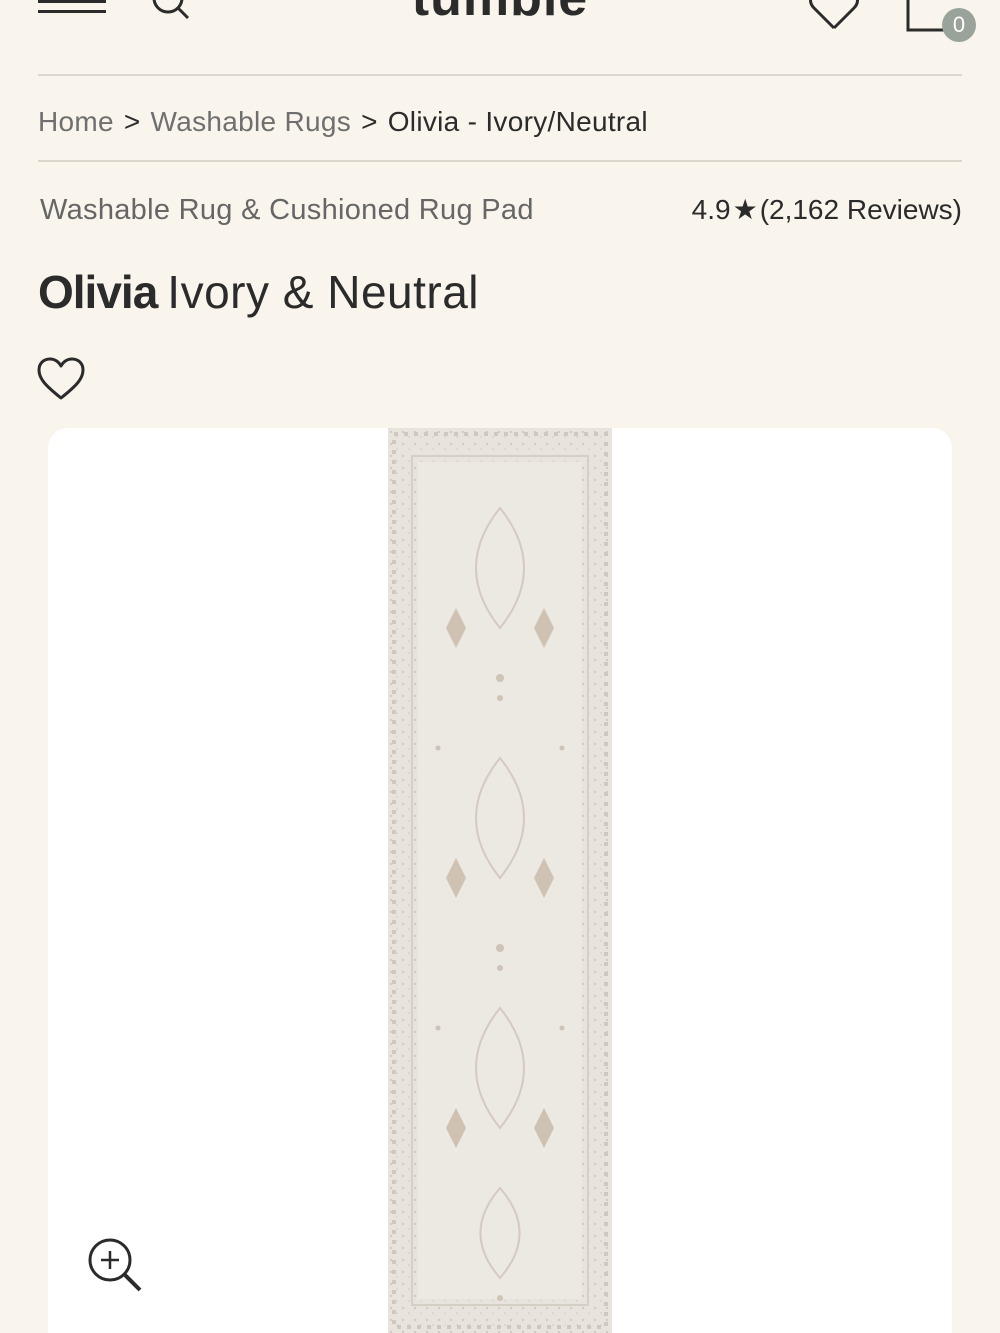  Describe the element at coordinates (500, 161) in the screenshot. I see `breadcrumb-divider` at that location.